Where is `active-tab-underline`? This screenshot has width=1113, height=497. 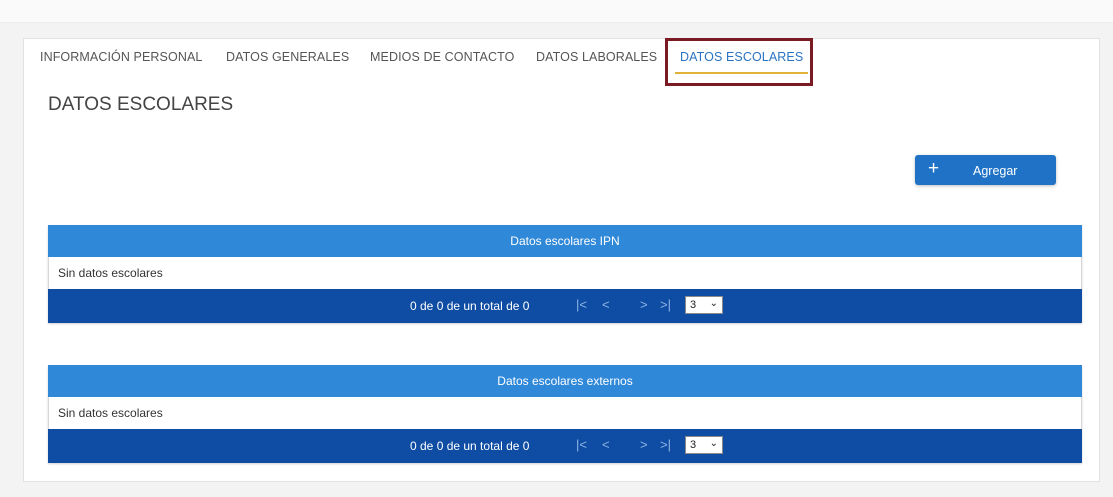
active-tab-underline is located at coordinates (741, 73).